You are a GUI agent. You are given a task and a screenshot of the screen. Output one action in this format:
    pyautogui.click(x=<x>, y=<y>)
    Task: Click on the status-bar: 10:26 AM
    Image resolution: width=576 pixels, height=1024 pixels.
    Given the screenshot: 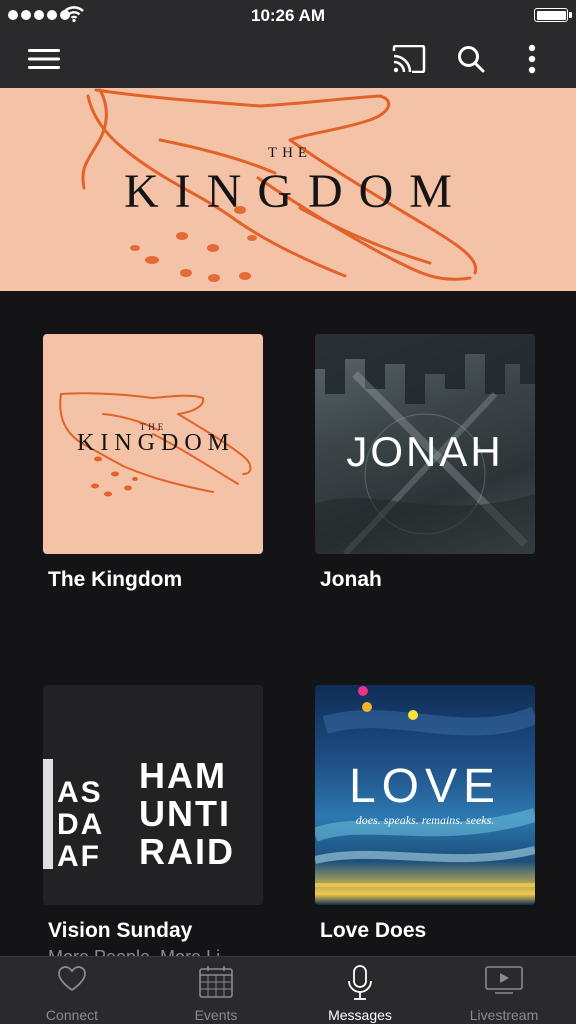 What is the action you would take?
    pyautogui.click(x=288, y=15)
    